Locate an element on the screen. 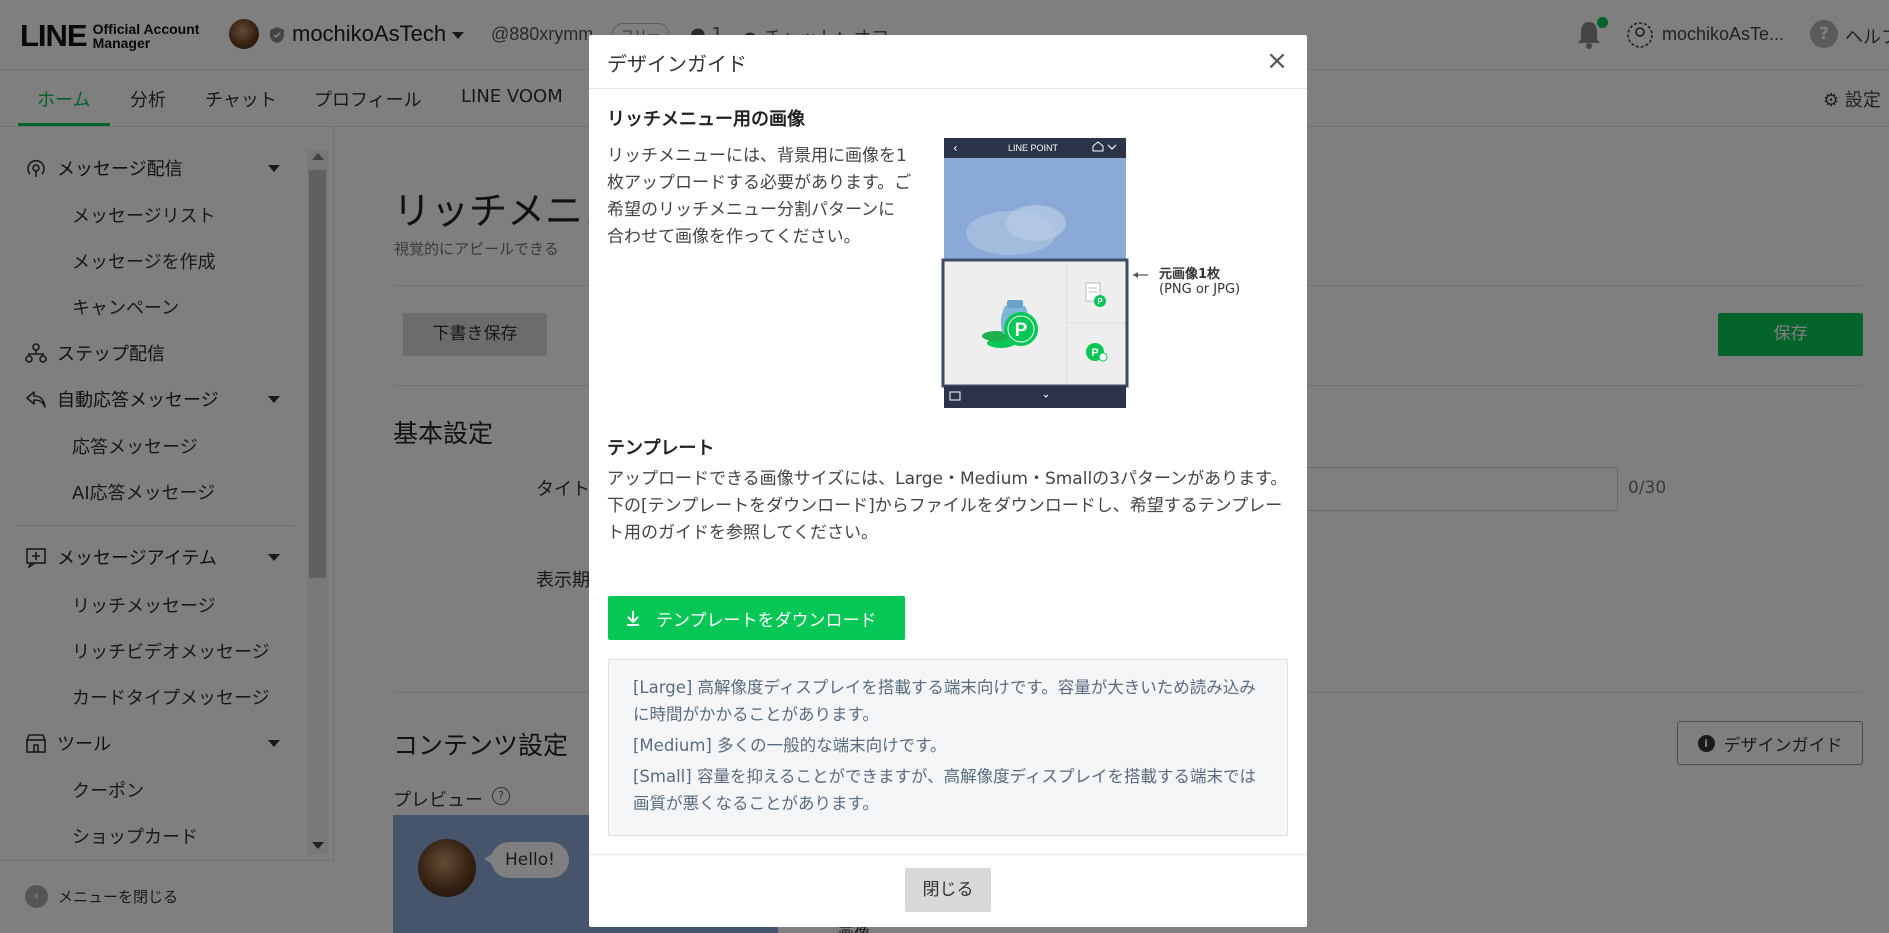  rich-menu-image-heading: リッチメニュー用の画像 is located at coordinates (706, 119).